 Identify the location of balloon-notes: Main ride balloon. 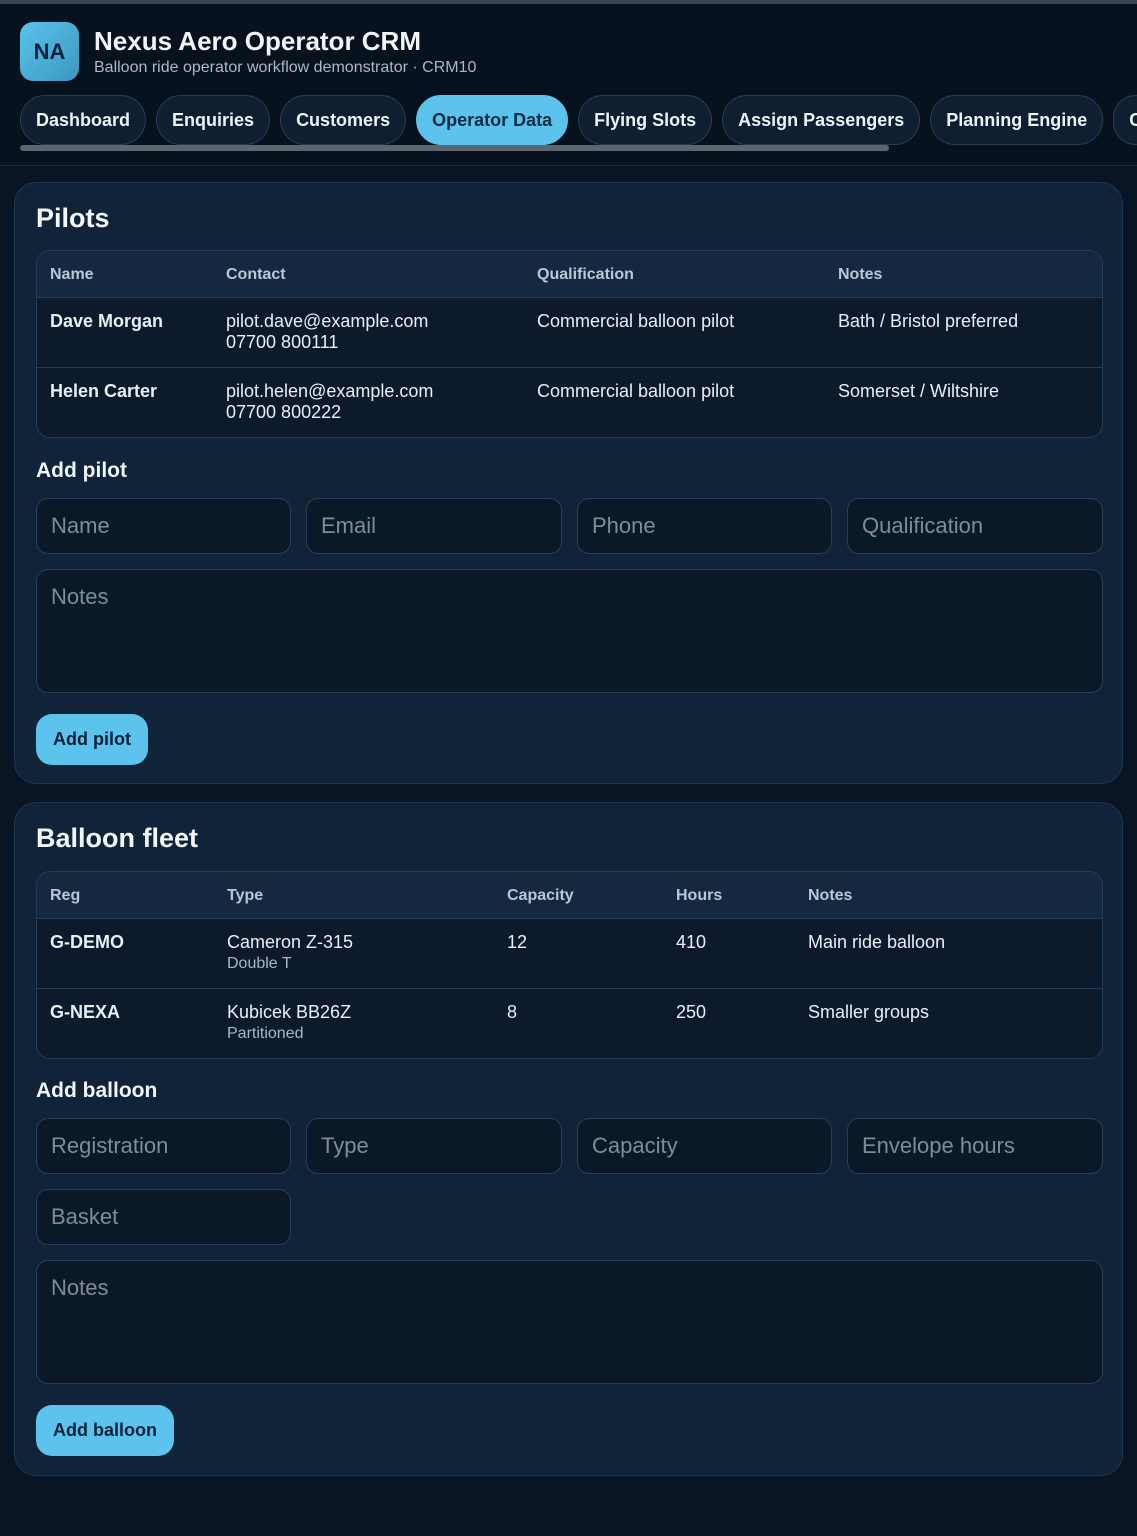
(877, 942).